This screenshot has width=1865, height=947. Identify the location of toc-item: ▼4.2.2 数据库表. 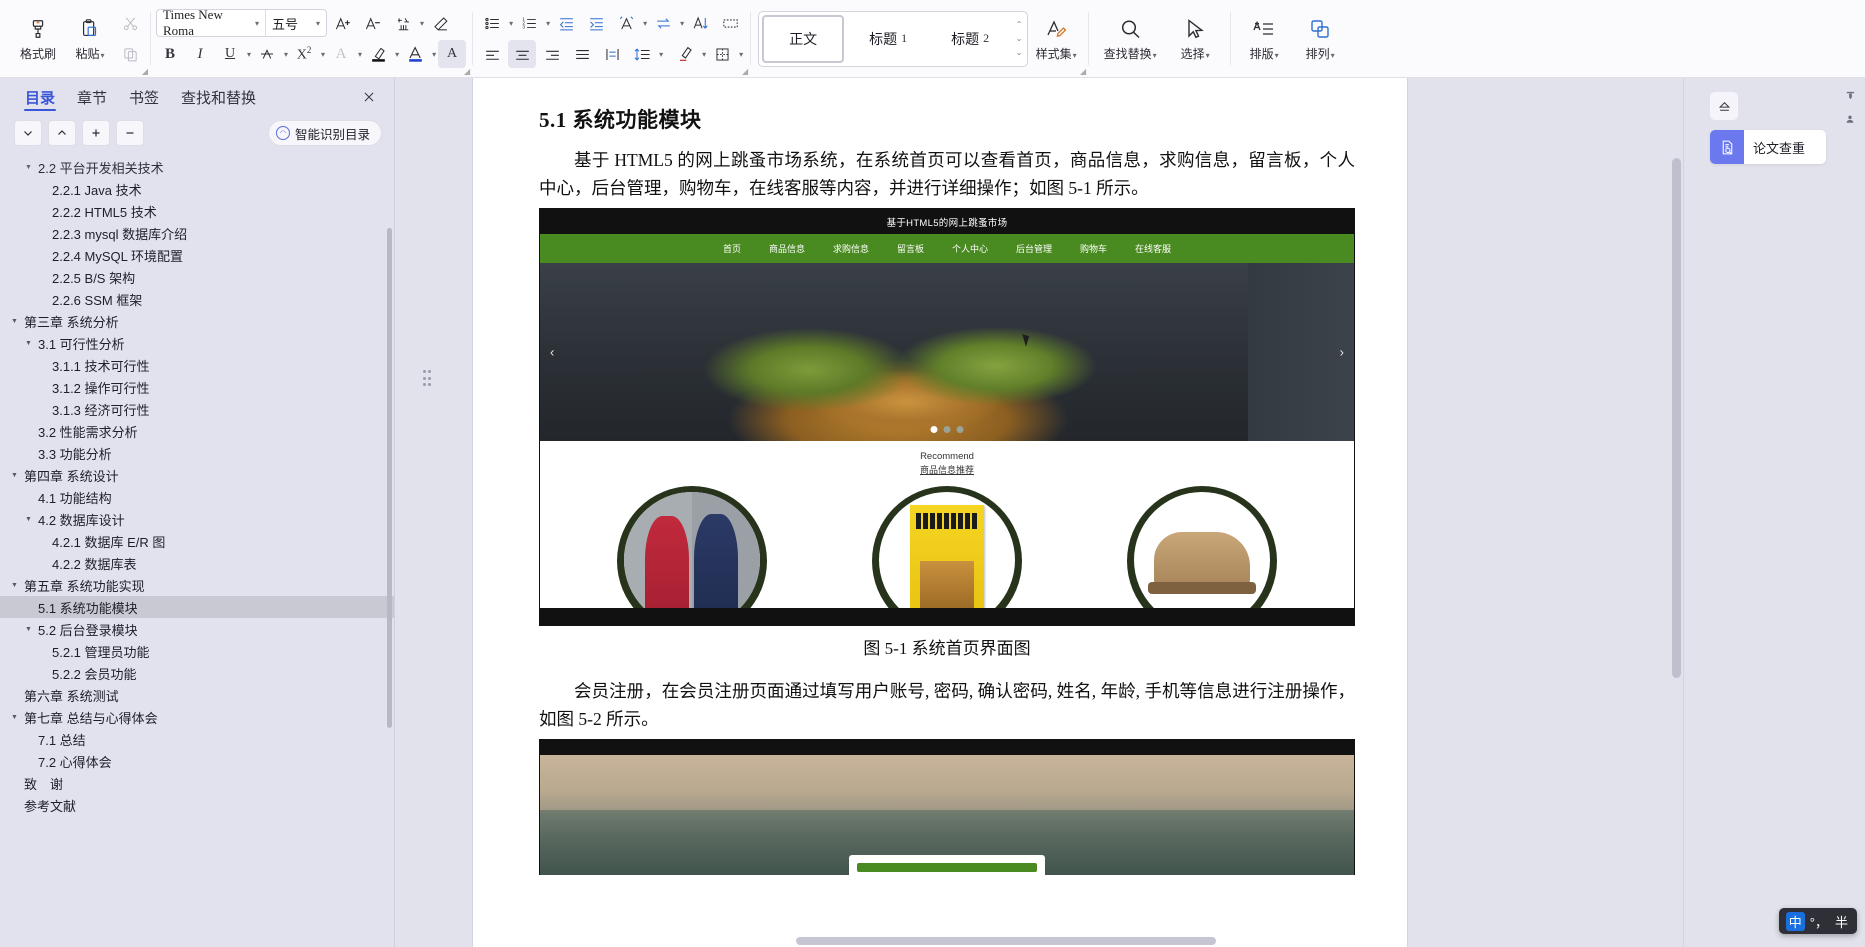
(197, 563).